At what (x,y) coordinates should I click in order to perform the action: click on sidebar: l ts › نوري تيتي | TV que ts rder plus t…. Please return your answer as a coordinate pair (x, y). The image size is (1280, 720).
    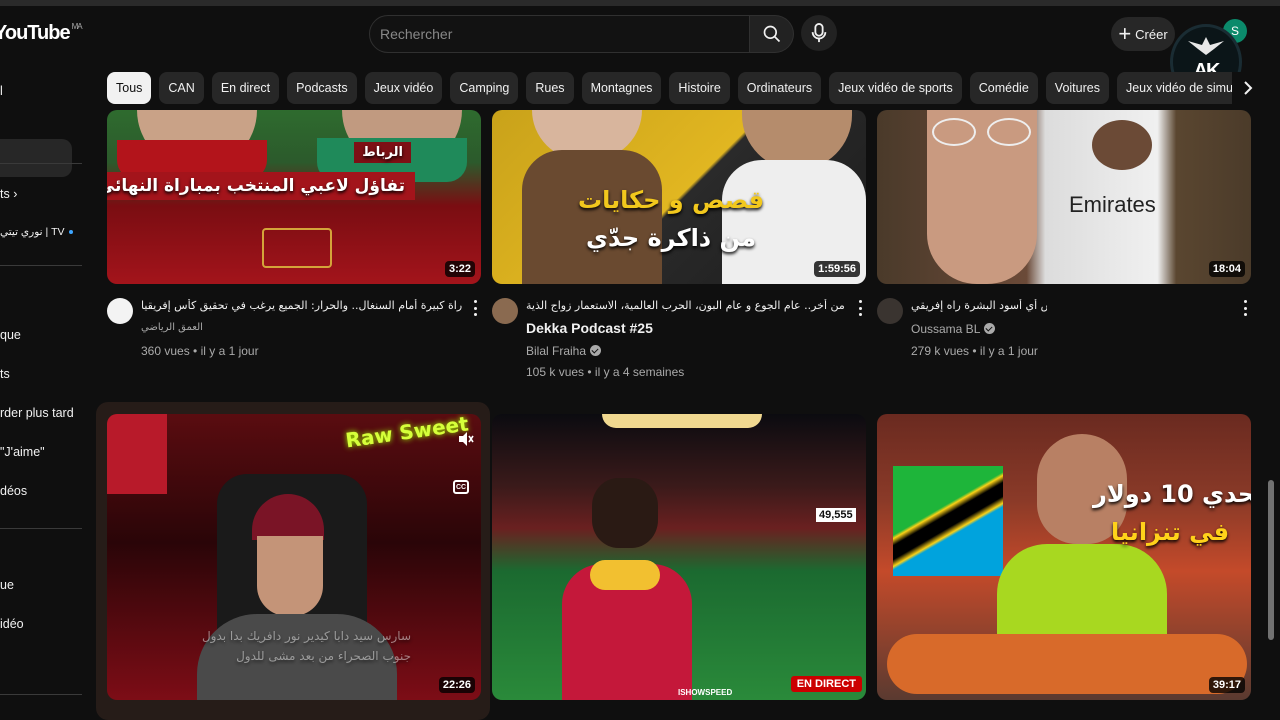
    Looking at the image, I should click on (42, 393).